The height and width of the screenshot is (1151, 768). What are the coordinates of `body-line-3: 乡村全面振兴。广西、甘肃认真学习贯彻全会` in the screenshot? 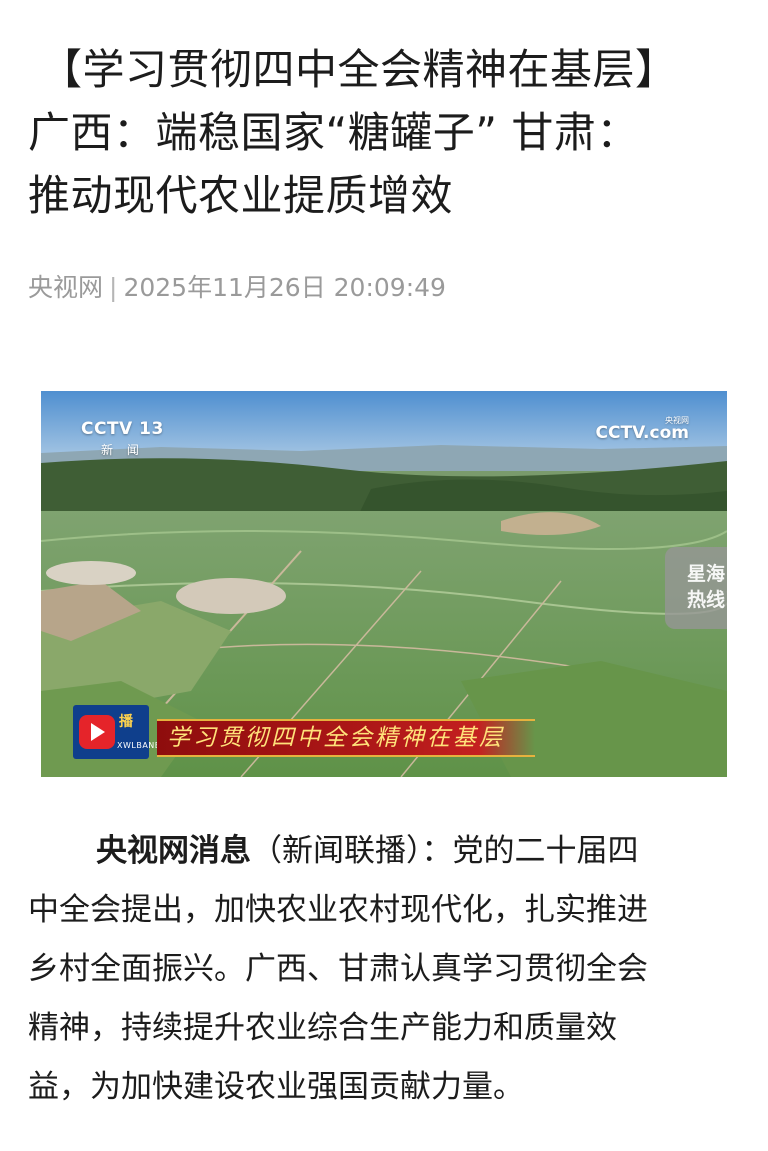 It's located at (338, 969).